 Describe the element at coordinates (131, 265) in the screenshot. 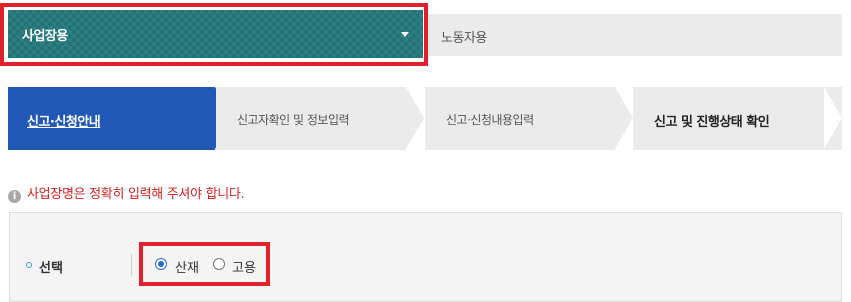

I see `divider` at that location.